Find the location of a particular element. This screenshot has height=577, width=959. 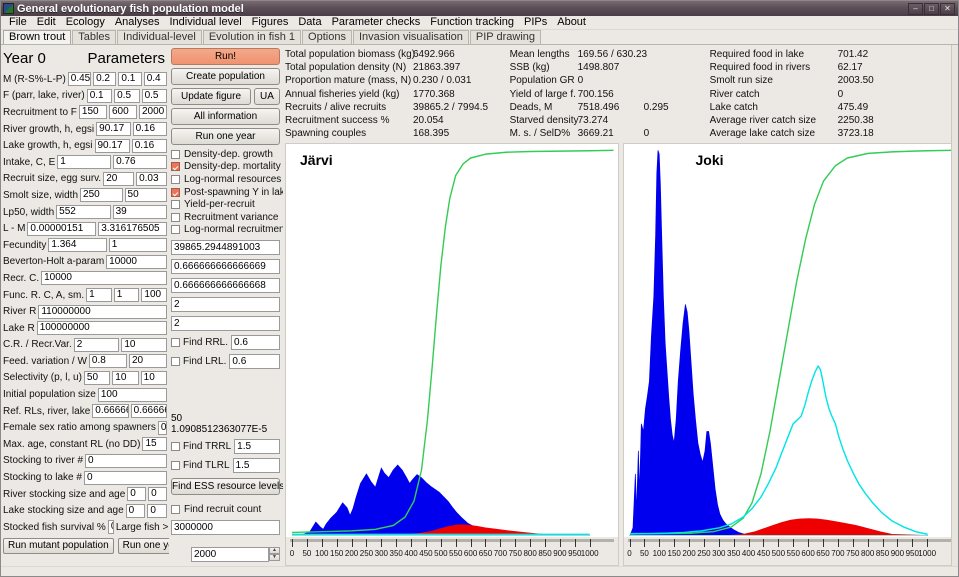

all-information-button: All information is located at coordinates (225, 116).